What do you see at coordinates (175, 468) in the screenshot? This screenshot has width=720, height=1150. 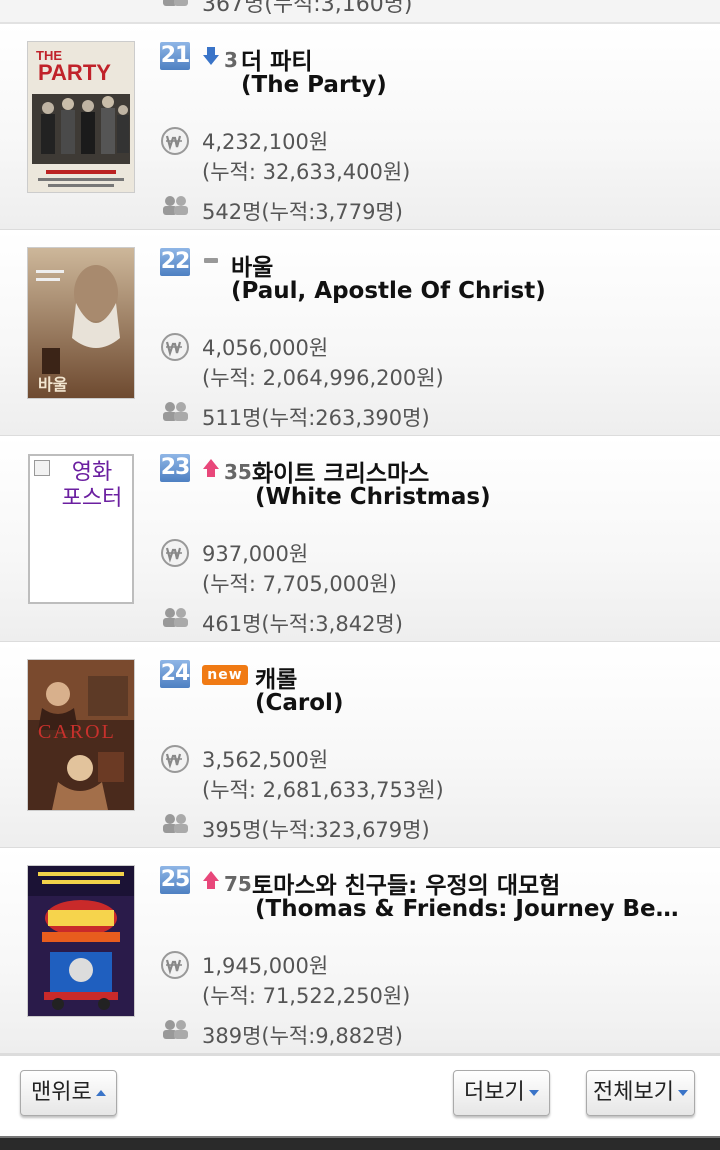 I see `rank-badge: 23` at bounding box center [175, 468].